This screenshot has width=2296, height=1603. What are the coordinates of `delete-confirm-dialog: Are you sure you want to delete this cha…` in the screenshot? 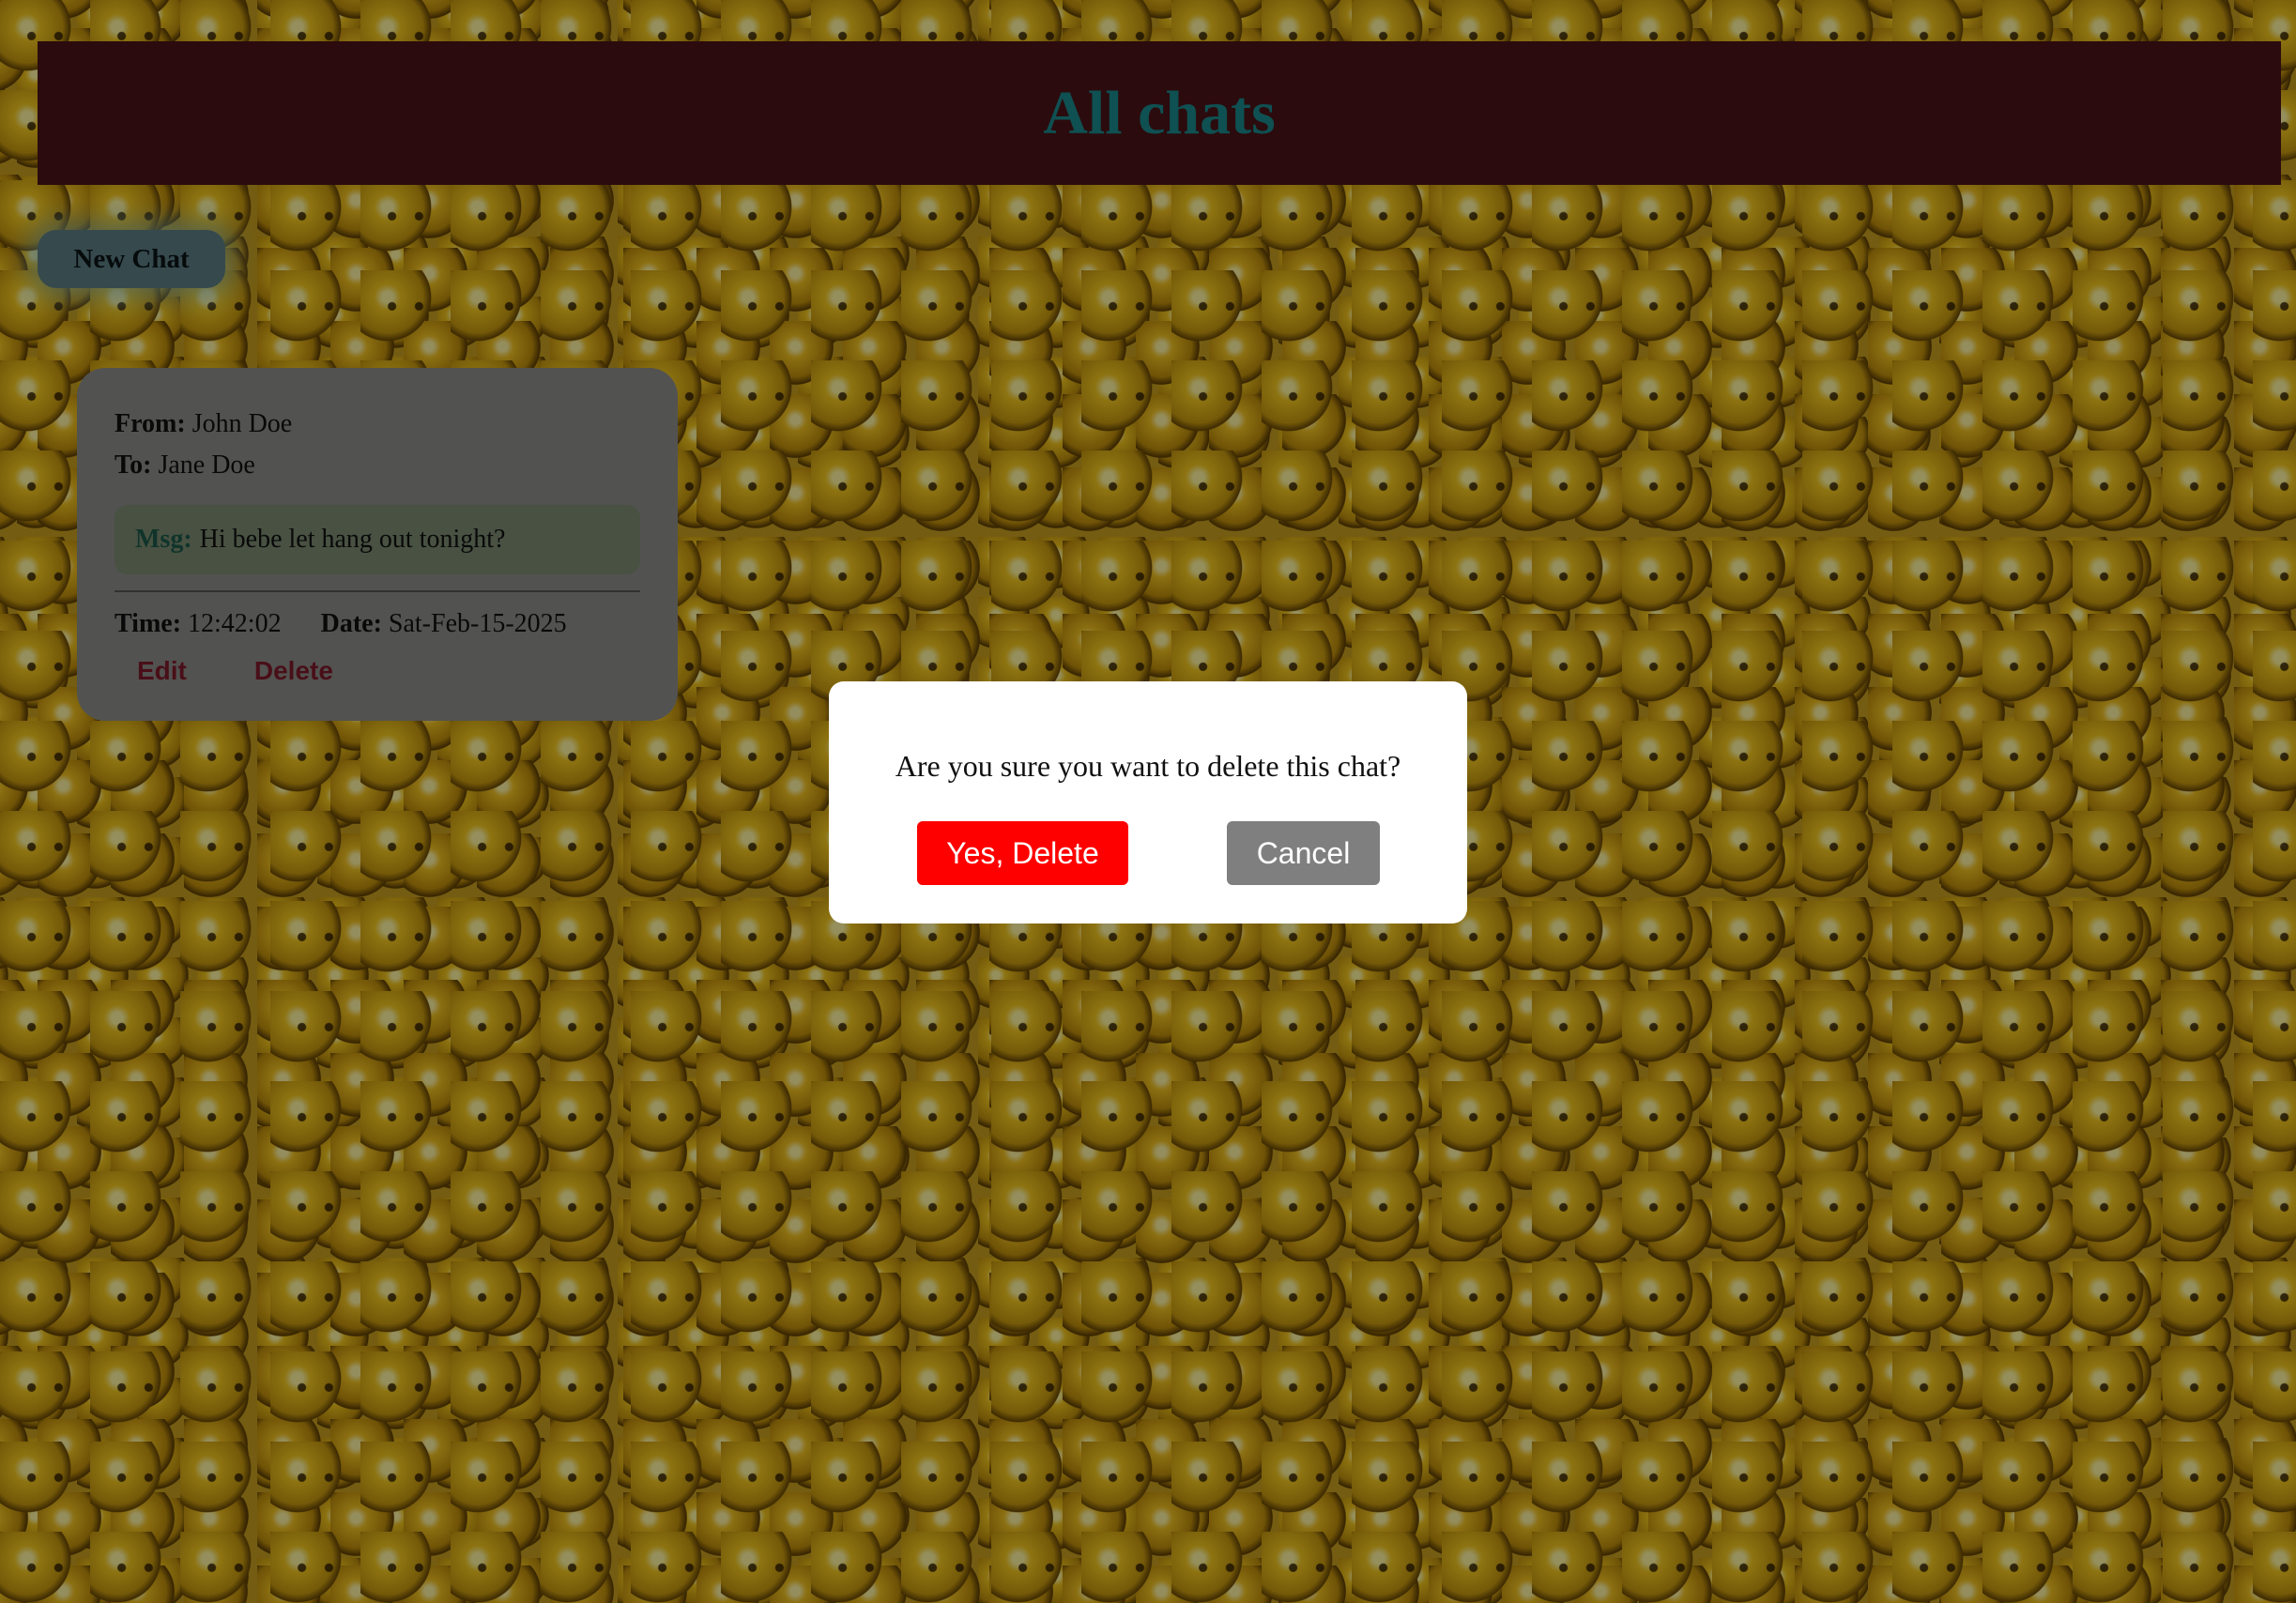 It's located at (1148, 802).